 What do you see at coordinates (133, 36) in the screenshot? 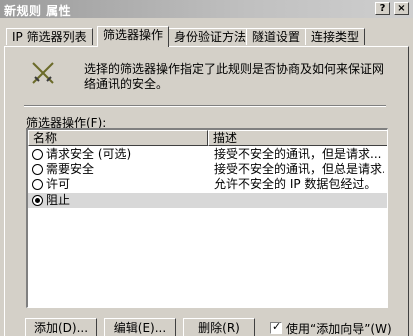
I see `tab-filter-action: 筛选器操作` at bounding box center [133, 36].